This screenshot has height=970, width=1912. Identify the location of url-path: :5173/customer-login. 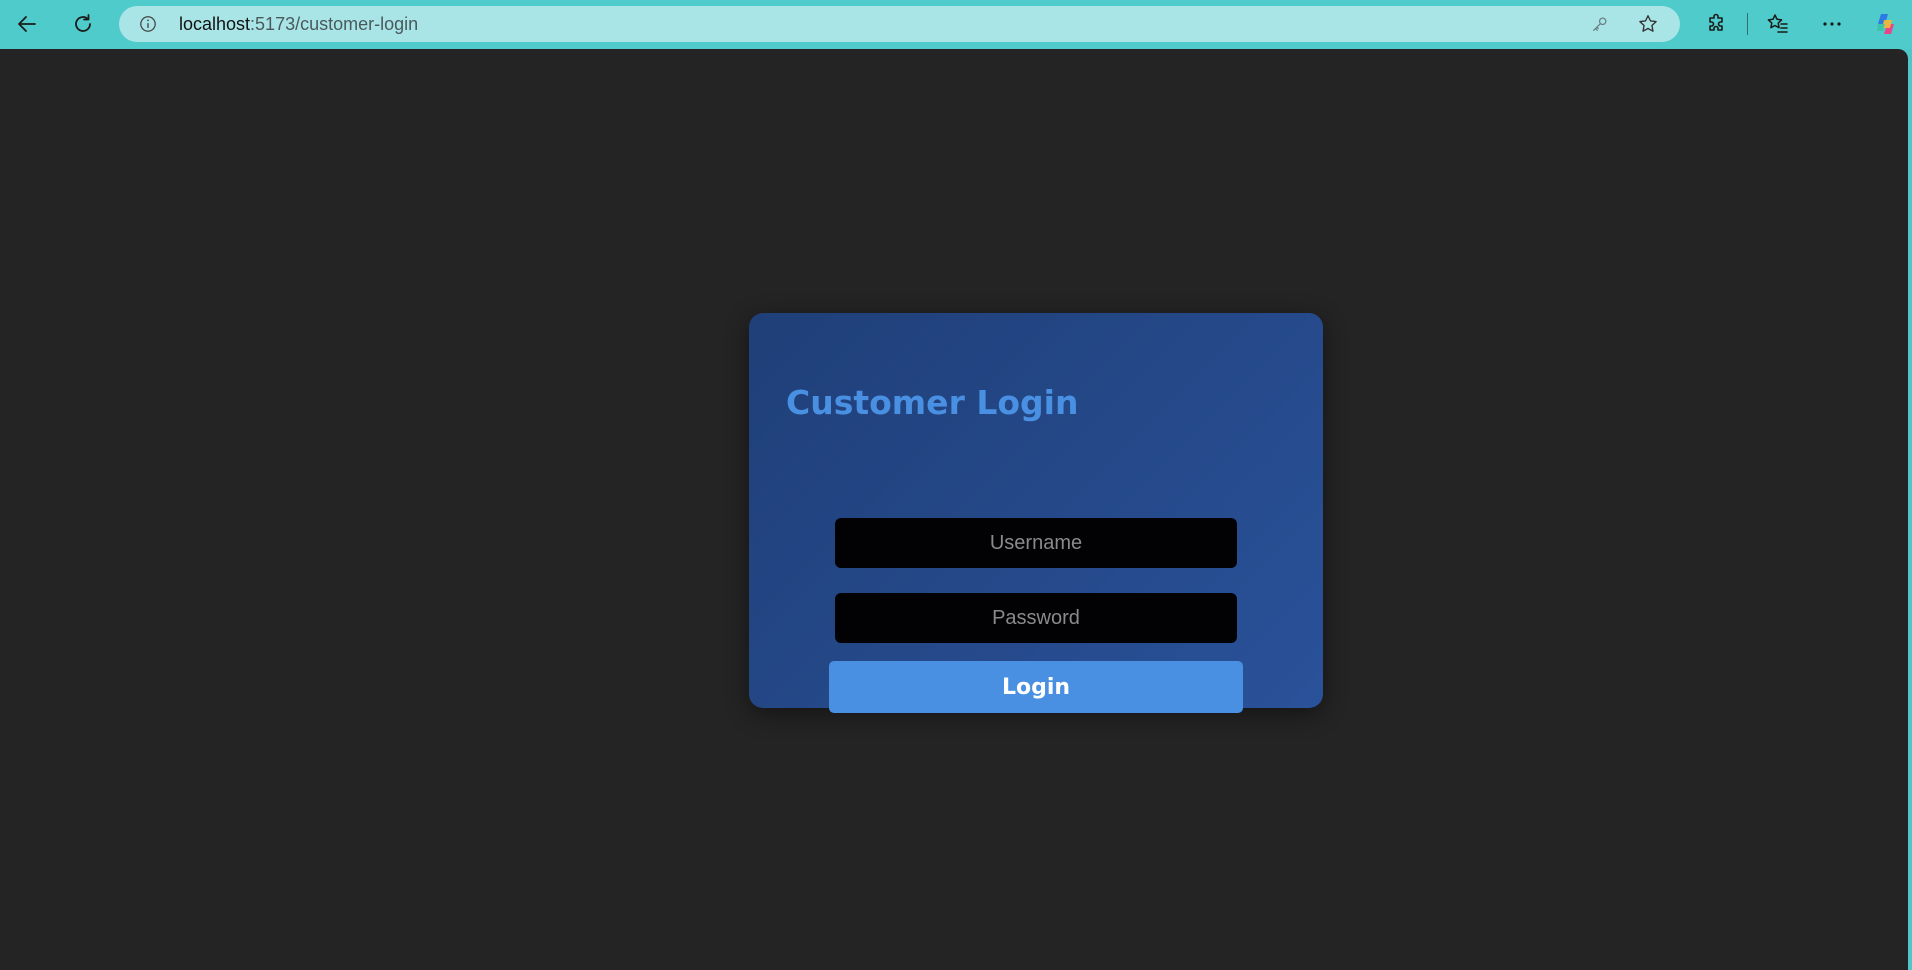
(334, 24).